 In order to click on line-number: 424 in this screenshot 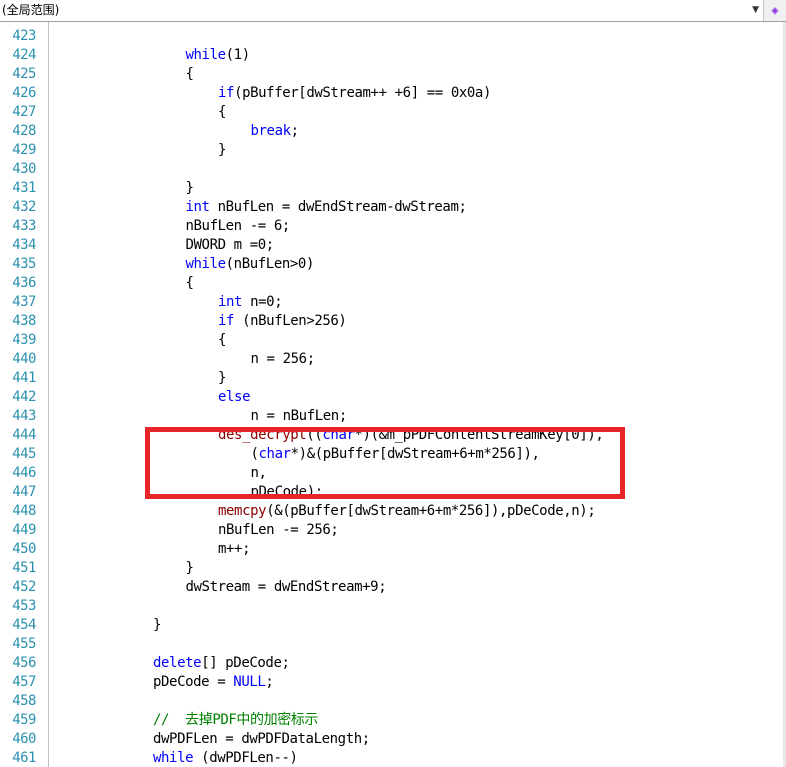, I will do `click(24, 55)`.